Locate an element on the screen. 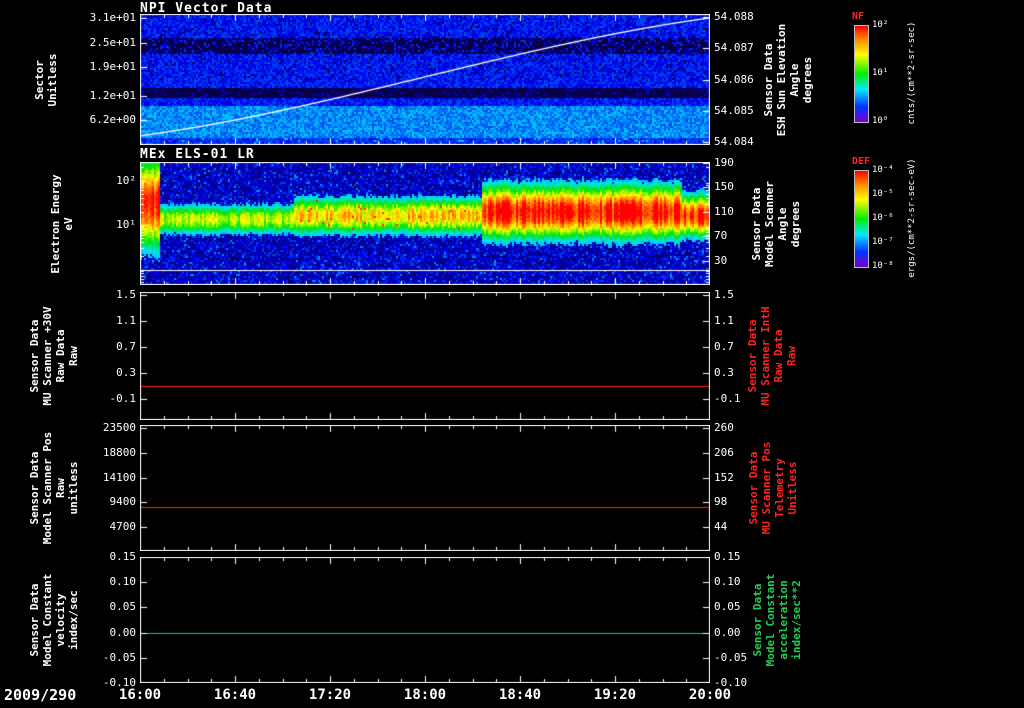 The image size is (1024, 708). x-axis-tick-label: 16:40 is located at coordinates (235, 695).